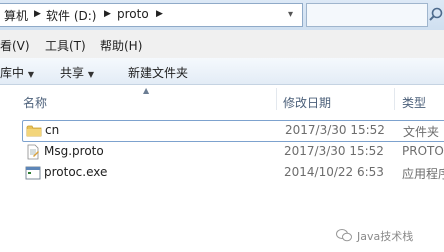 The image size is (444, 252). What do you see at coordinates (16, 15) in the screenshot?
I see `breadcrumb-computer: 算机` at bounding box center [16, 15].